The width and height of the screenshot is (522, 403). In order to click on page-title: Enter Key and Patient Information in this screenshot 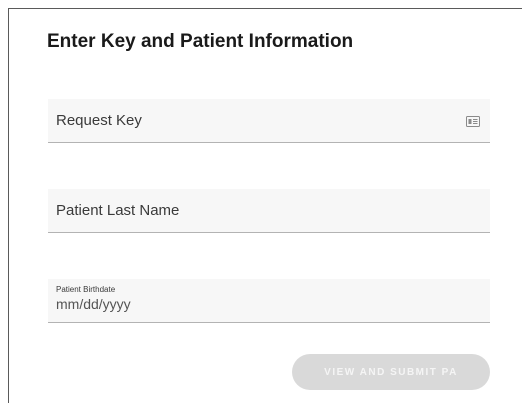, I will do `click(200, 41)`.